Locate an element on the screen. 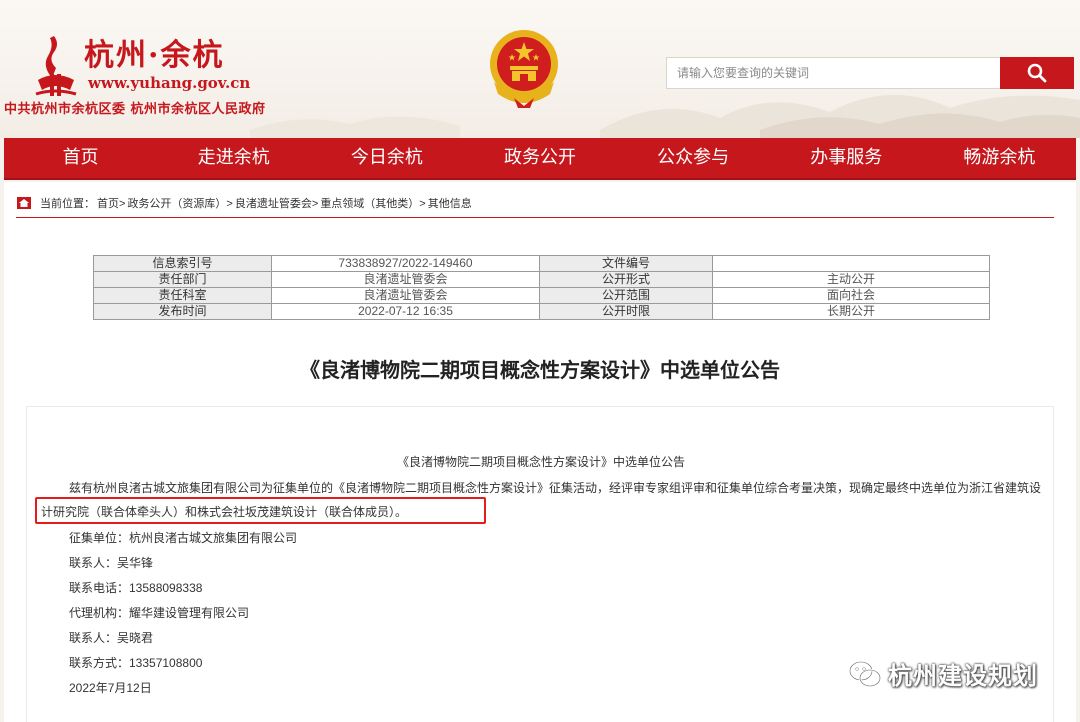 Image resolution: width=1080 pixels, height=722 pixels. nav-item-home: 首页 is located at coordinates (80, 158).